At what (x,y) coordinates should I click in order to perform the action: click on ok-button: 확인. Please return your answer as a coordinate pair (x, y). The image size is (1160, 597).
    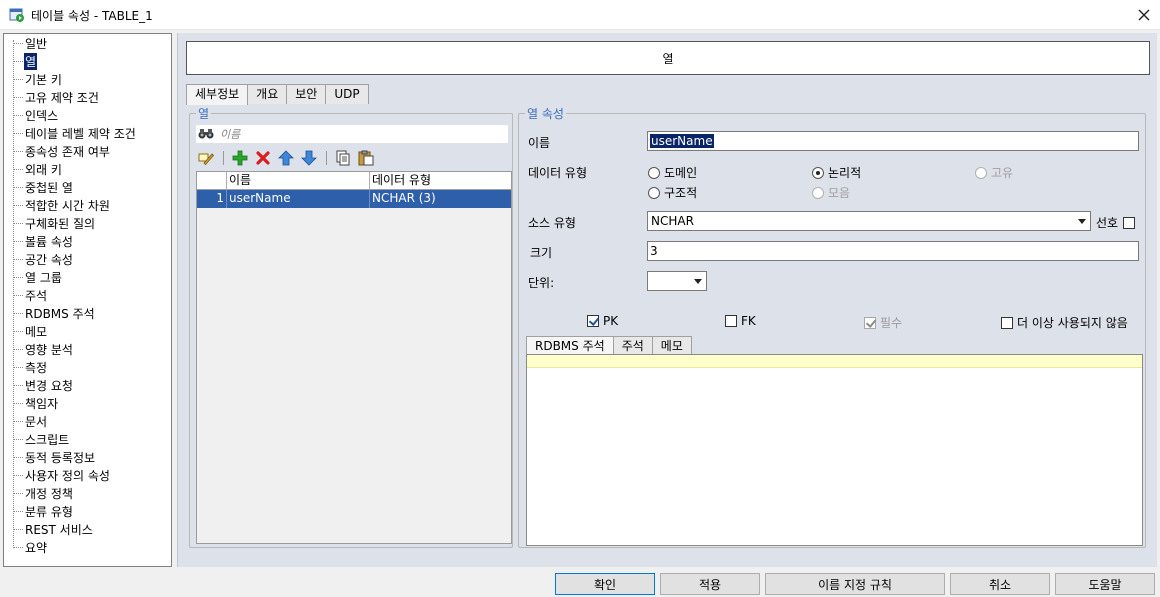
    Looking at the image, I should click on (605, 584).